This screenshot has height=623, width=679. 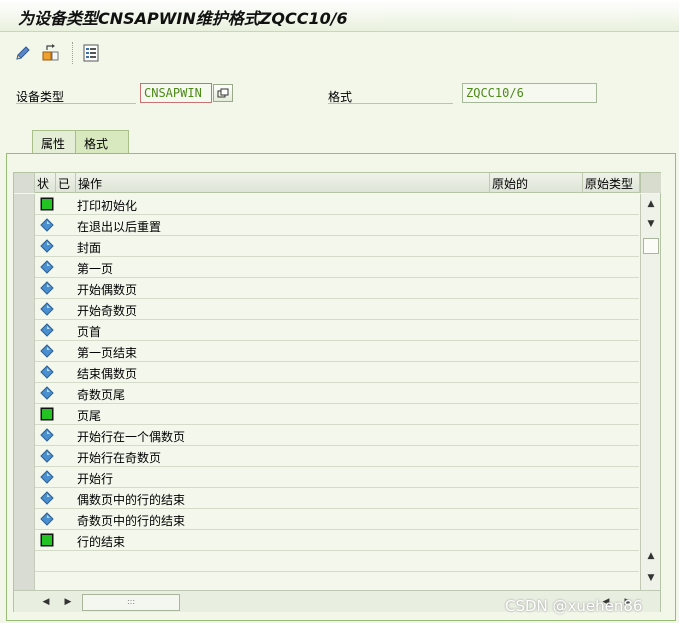 I want to click on operation-text: 偶数页中的行的结束, so click(x=131, y=500).